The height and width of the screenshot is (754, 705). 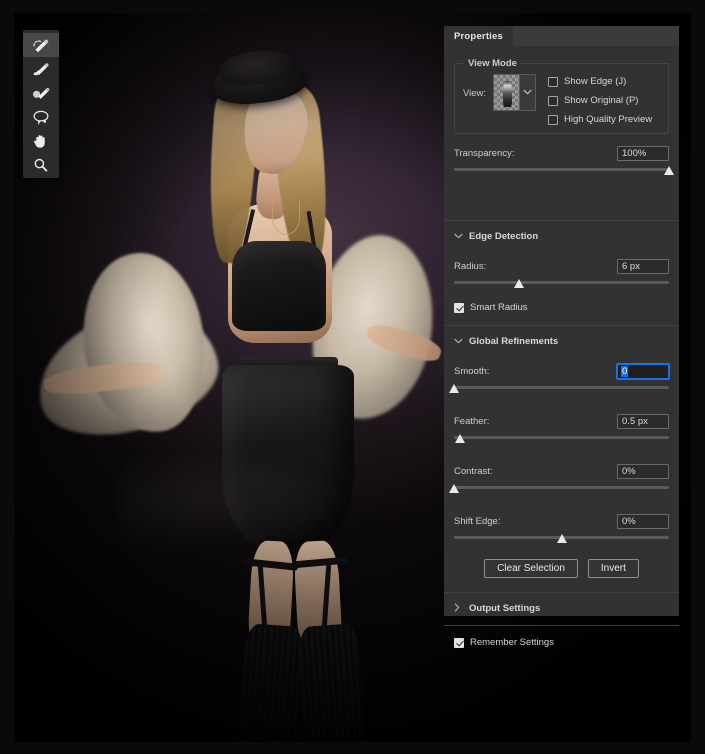 I want to click on brush-icon, so click(x=41, y=93).